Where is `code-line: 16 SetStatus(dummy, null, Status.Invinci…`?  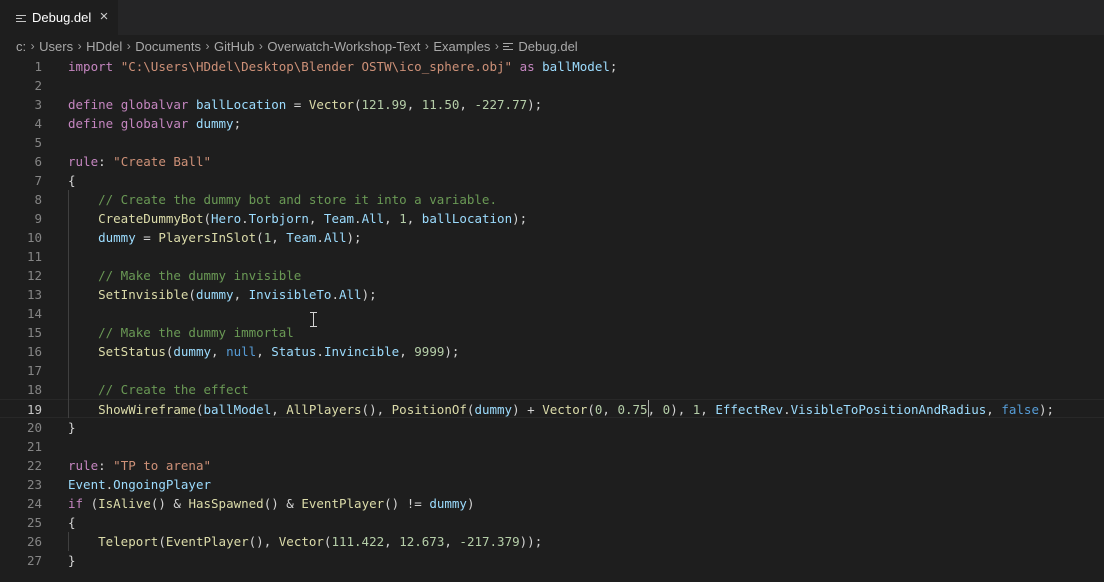 code-line: 16 SetStatus(dummy, null, Status.Invinci… is located at coordinates (552, 351).